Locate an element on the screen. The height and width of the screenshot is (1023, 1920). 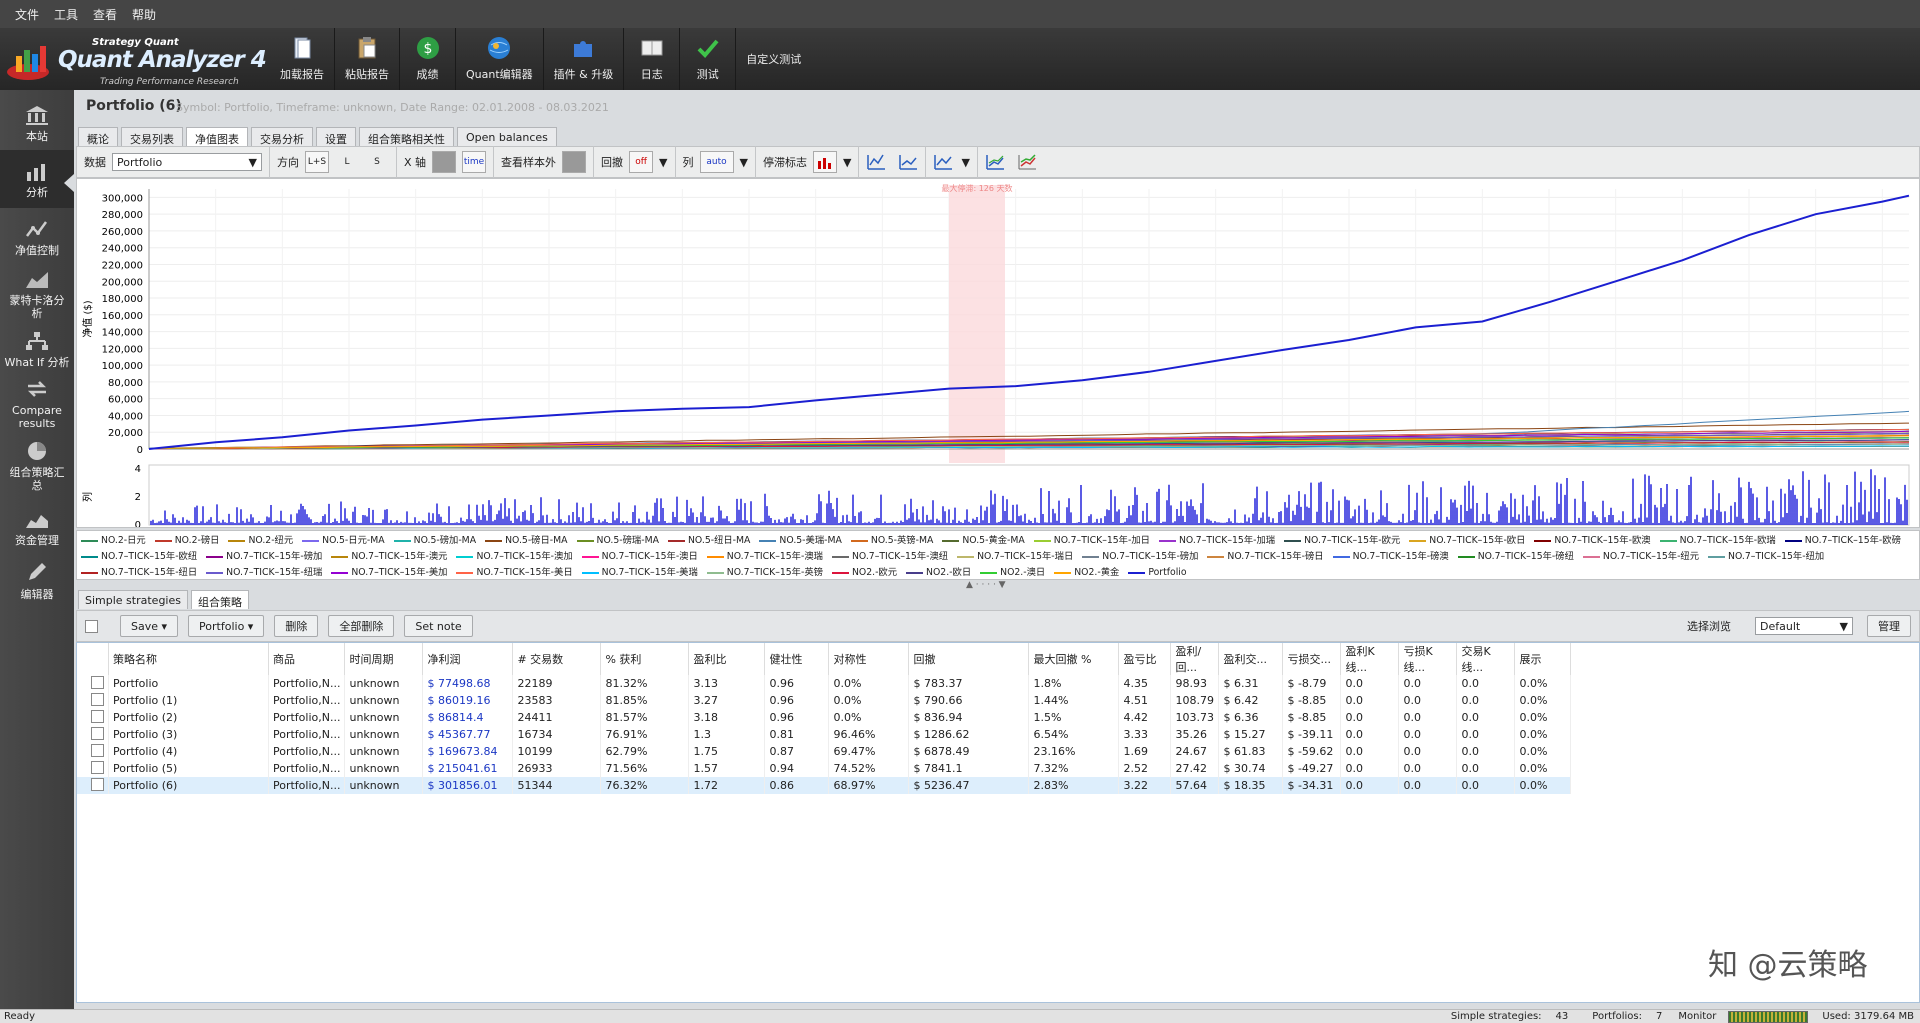
legend-item: NO.7–TICK–15年-美日 is located at coordinates (514, 573).